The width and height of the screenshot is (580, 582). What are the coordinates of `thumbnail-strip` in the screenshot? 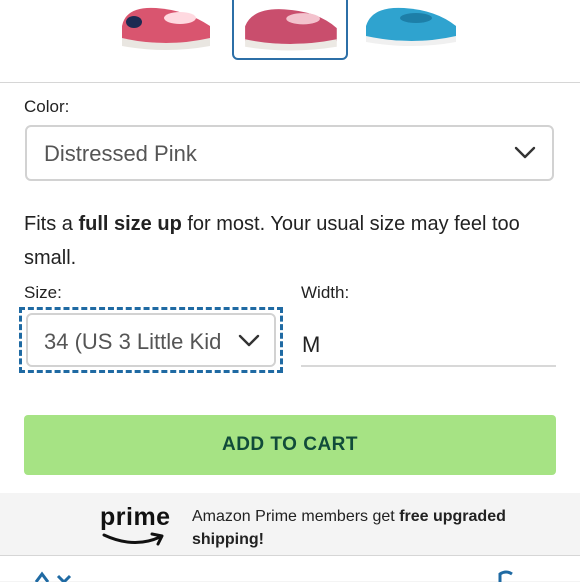 It's located at (290, 41).